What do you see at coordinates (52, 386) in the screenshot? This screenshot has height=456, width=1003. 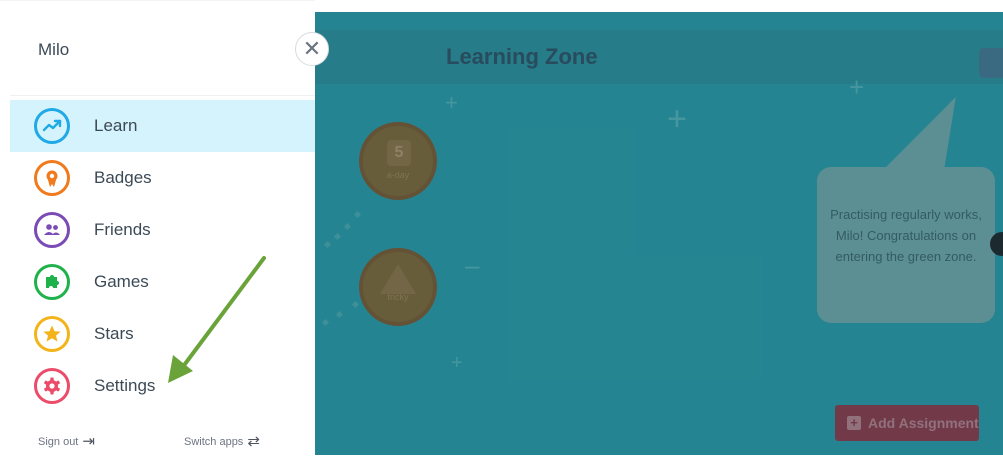 I see `gear-icon` at bounding box center [52, 386].